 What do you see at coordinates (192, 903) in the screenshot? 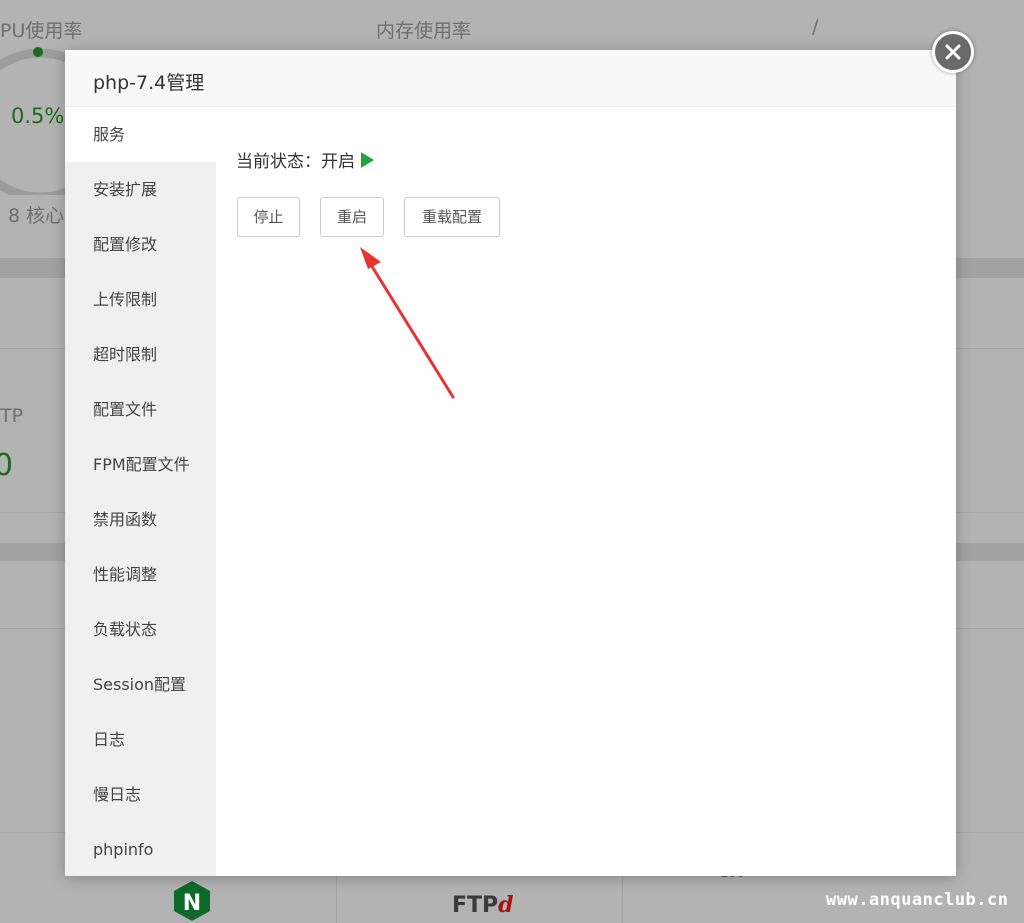
I see `svg-text: N` at bounding box center [192, 903].